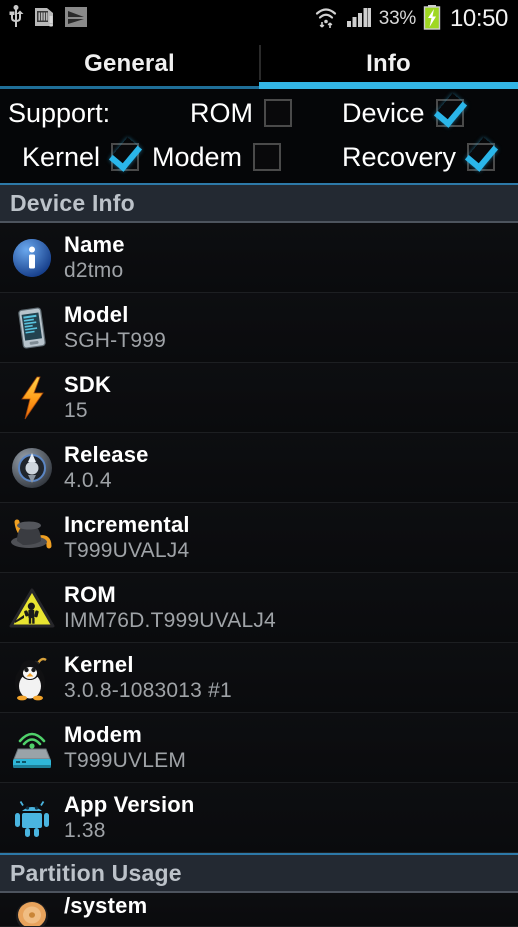  Describe the element at coordinates (61, 156) in the screenshot. I see `support-item-kernel-label: Kernel` at that location.